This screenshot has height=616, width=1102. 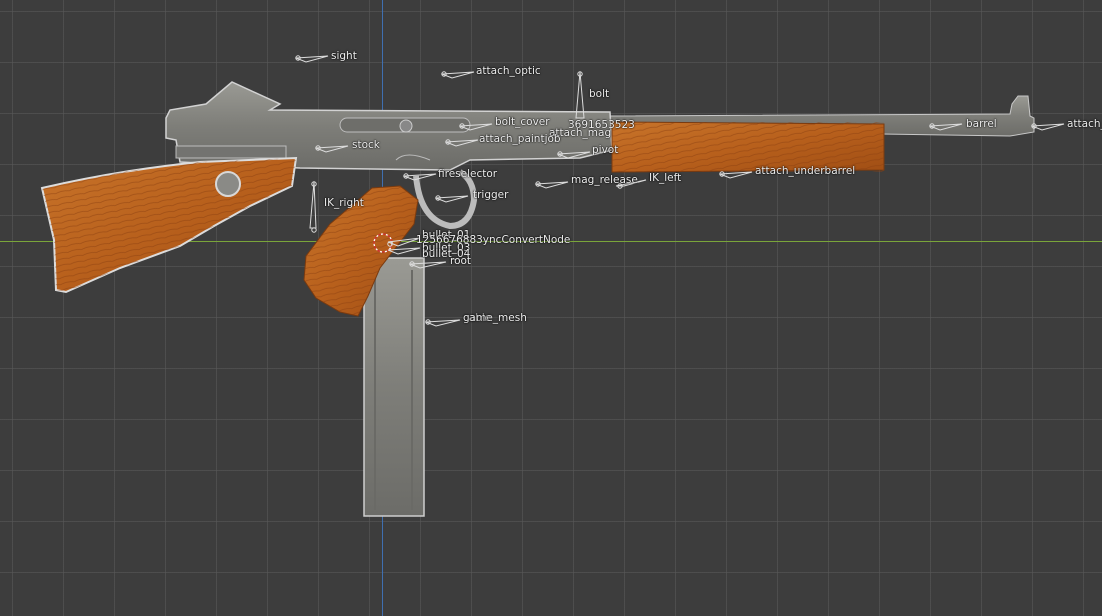 What do you see at coordinates (477, 318) in the screenshot?
I see `bone-cable: cable` at bounding box center [477, 318].